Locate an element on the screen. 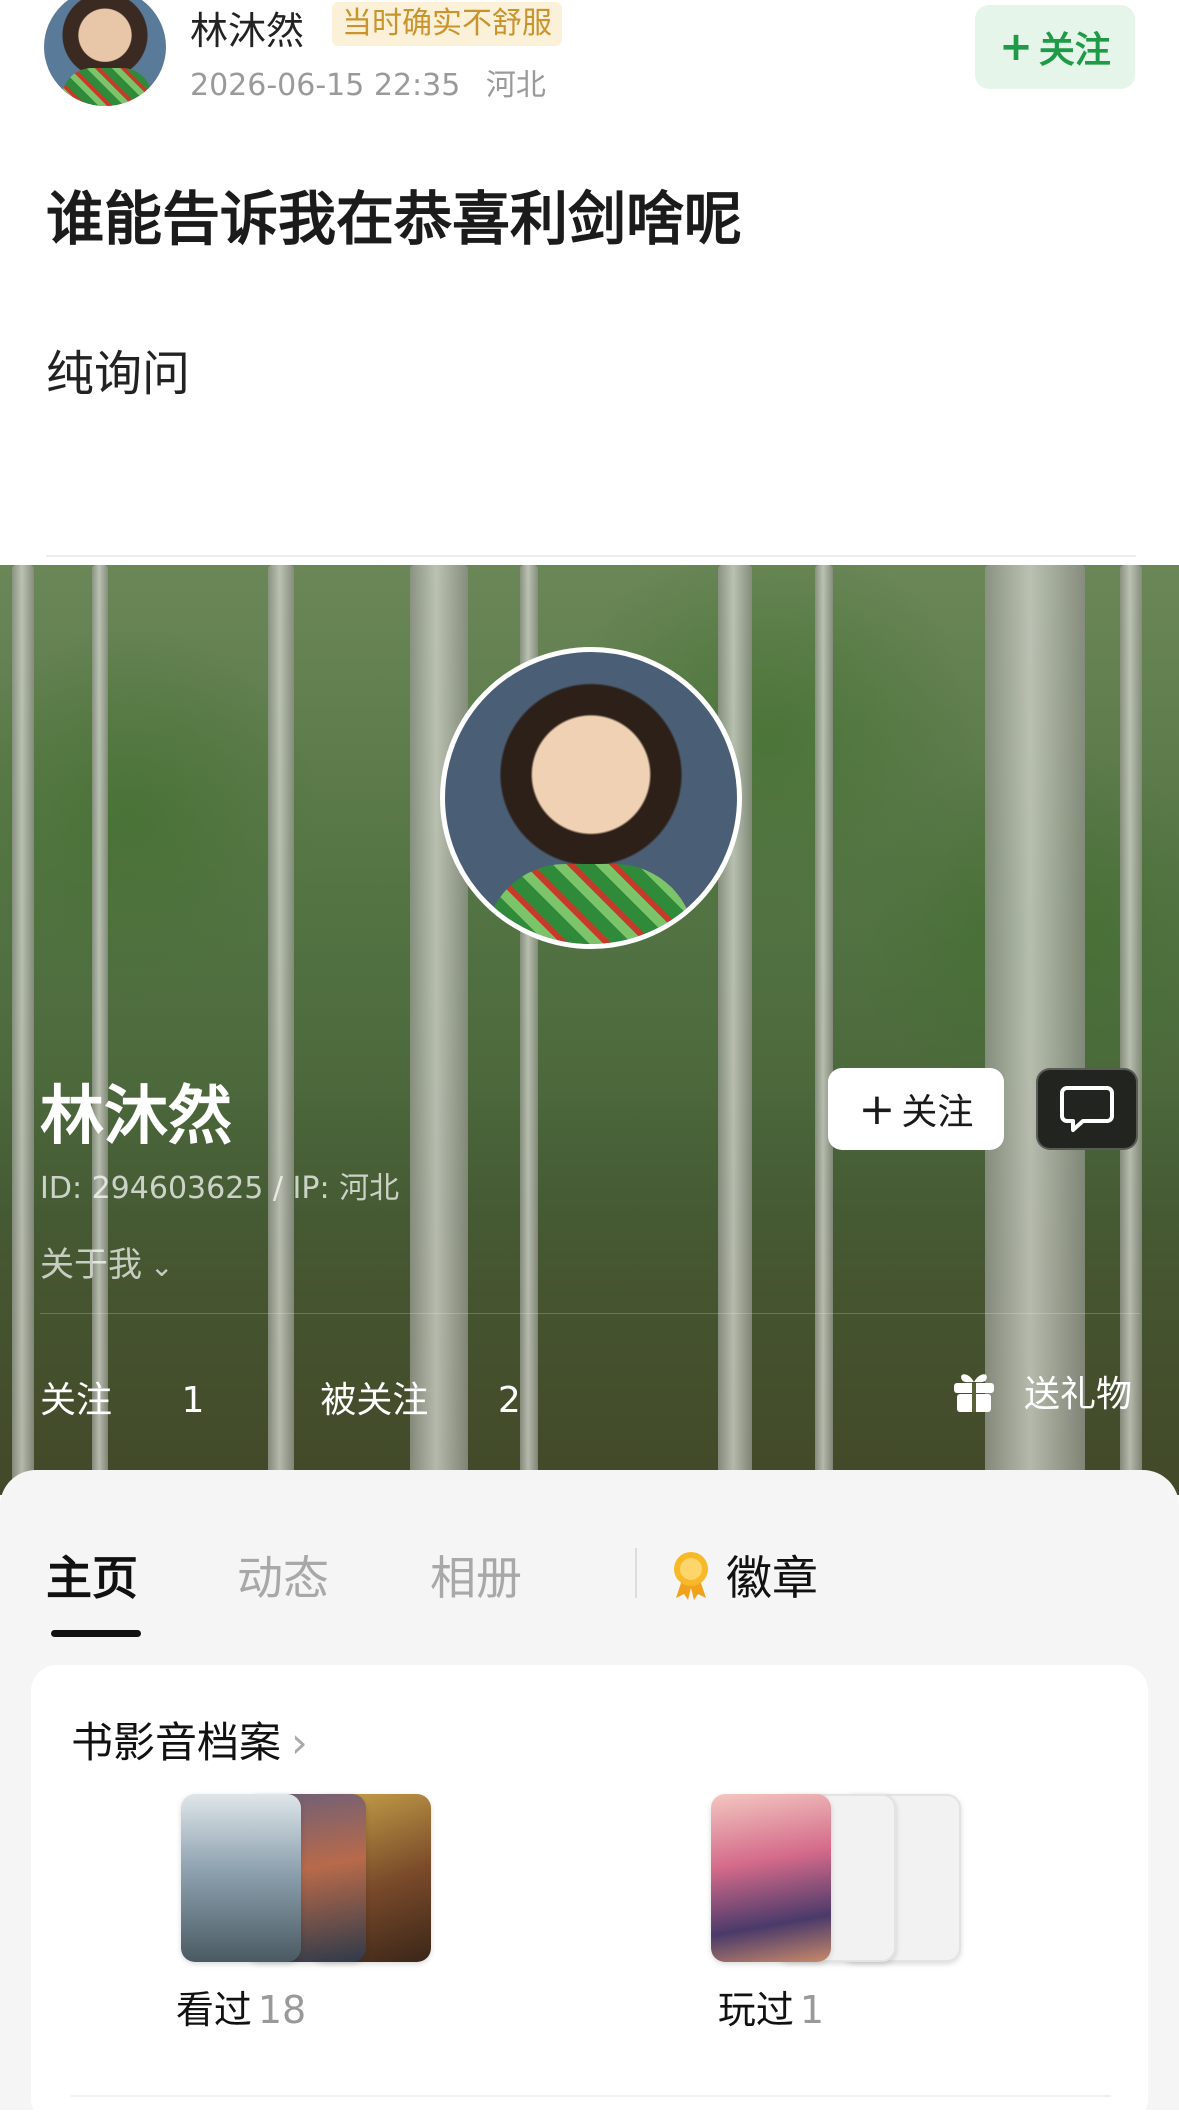 This screenshot has width=1179, height=2125. profile-follow-label: 关注 is located at coordinates (937, 1112).